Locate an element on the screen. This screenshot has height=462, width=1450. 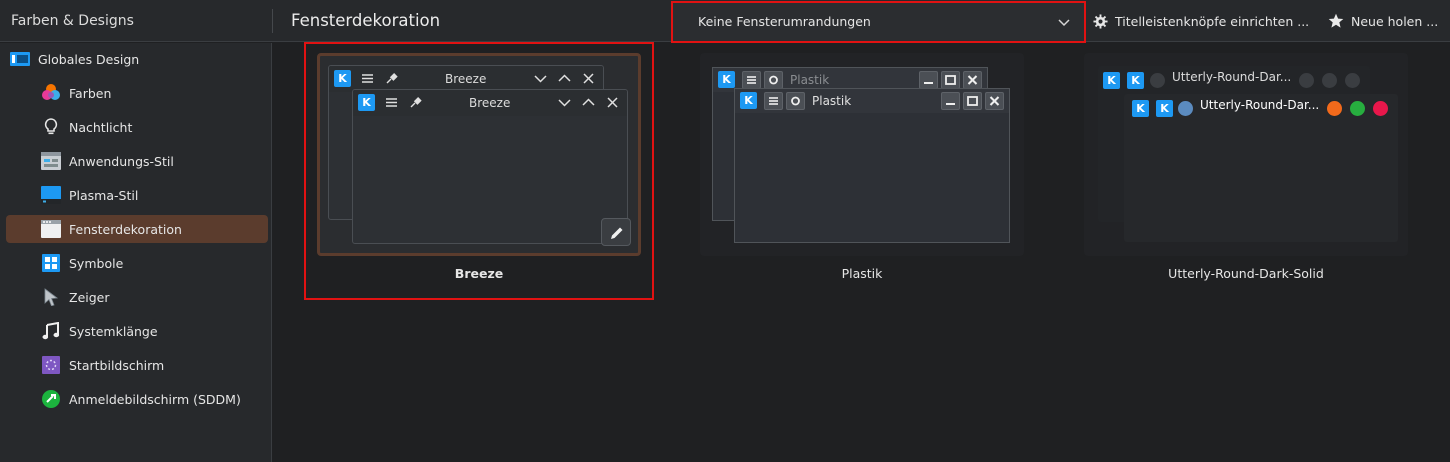
sidebar-item-plasma-style: Plasma-Stil is located at coordinates (137, 195).